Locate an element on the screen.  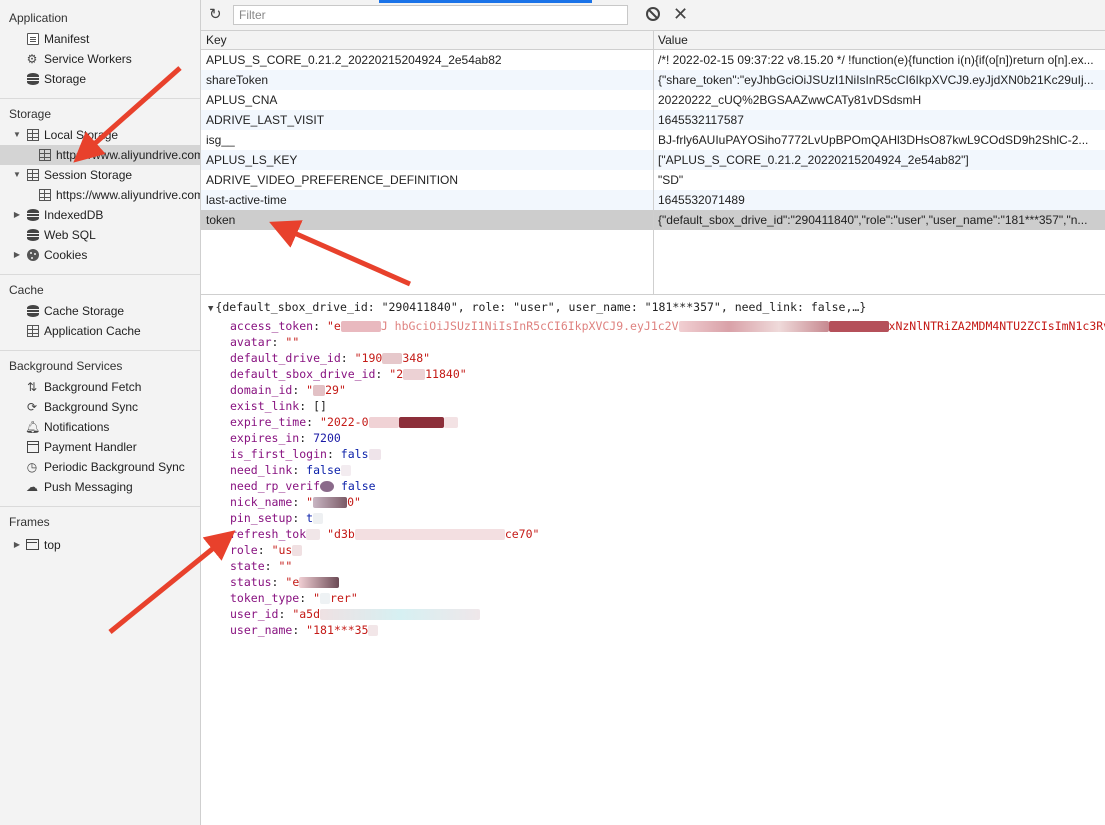
prop-default-drive-id: default_drive_id: "190 348" is located at coordinates (330, 358).